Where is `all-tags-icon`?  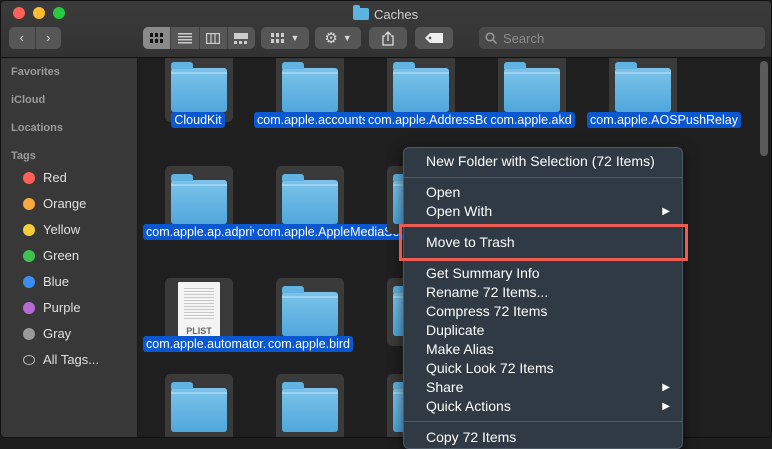 all-tags-icon is located at coordinates (29, 359).